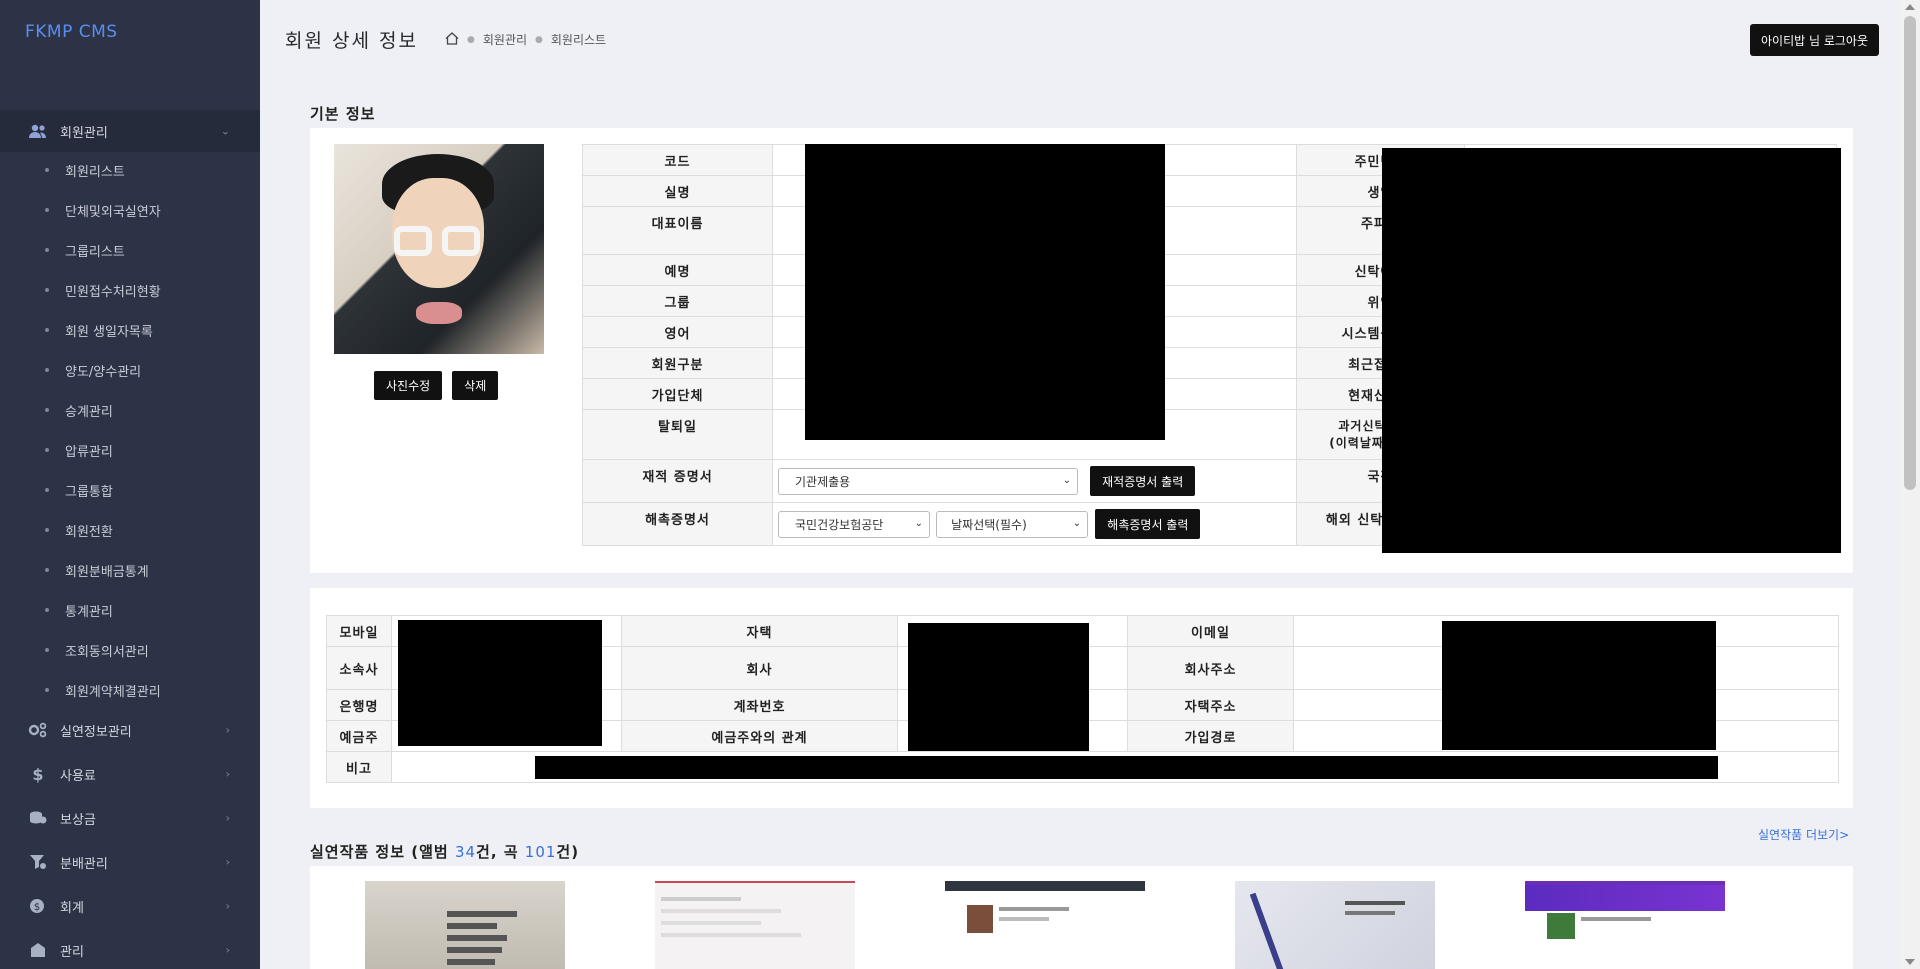  What do you see at coordinates (130, 530) in the screenshot?
I see `sidebar-item-member-convert: 회원전환` at bounding box center [130, 530].